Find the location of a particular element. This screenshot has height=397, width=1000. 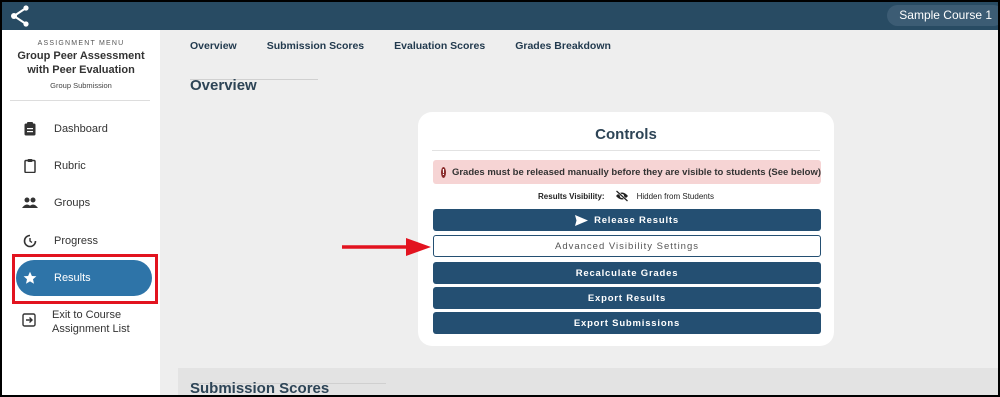

exit-icon is located at coordinates (29, 320).